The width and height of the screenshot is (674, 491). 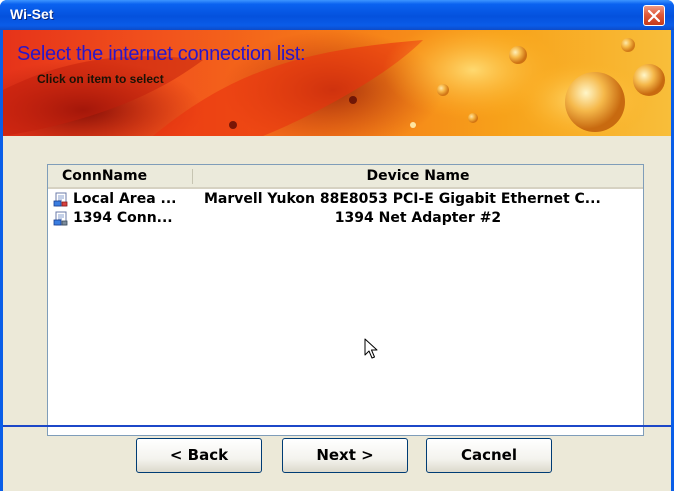 What do you see at coordinates (104, 176) in the screenshot?
I see `column-header-connname: ConnName` at bounding box center [104, 176].